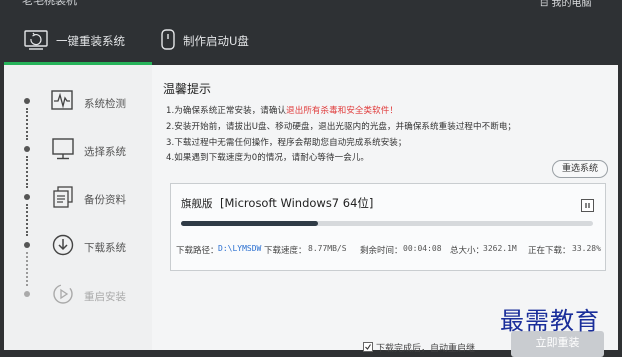 The height and width of the screenshot is (357, 622). I want to click on step-label-detect: 系统检测, so click(105, 104).